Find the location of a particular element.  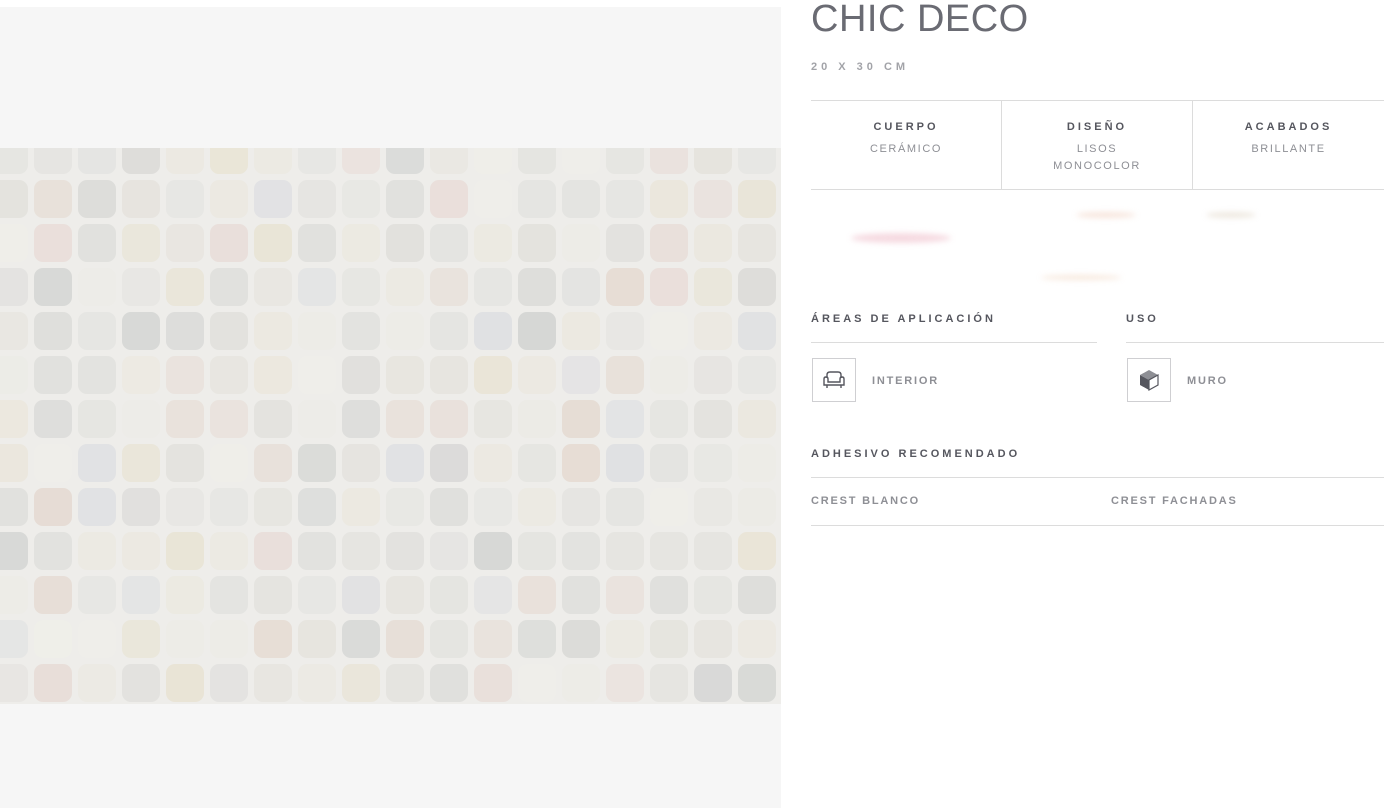

spec-value-line: MONOCOLOR is located at coordinates (1097, 166).